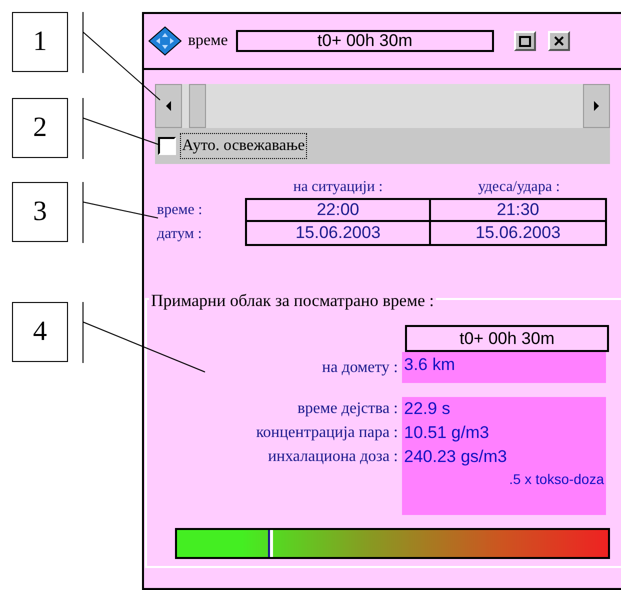 The width and height of the screenshot is (621, 590). Describe the element at coordinates (557, 479) in the screenshot. I see `note-text: .5 x tokso-doza` at that location.